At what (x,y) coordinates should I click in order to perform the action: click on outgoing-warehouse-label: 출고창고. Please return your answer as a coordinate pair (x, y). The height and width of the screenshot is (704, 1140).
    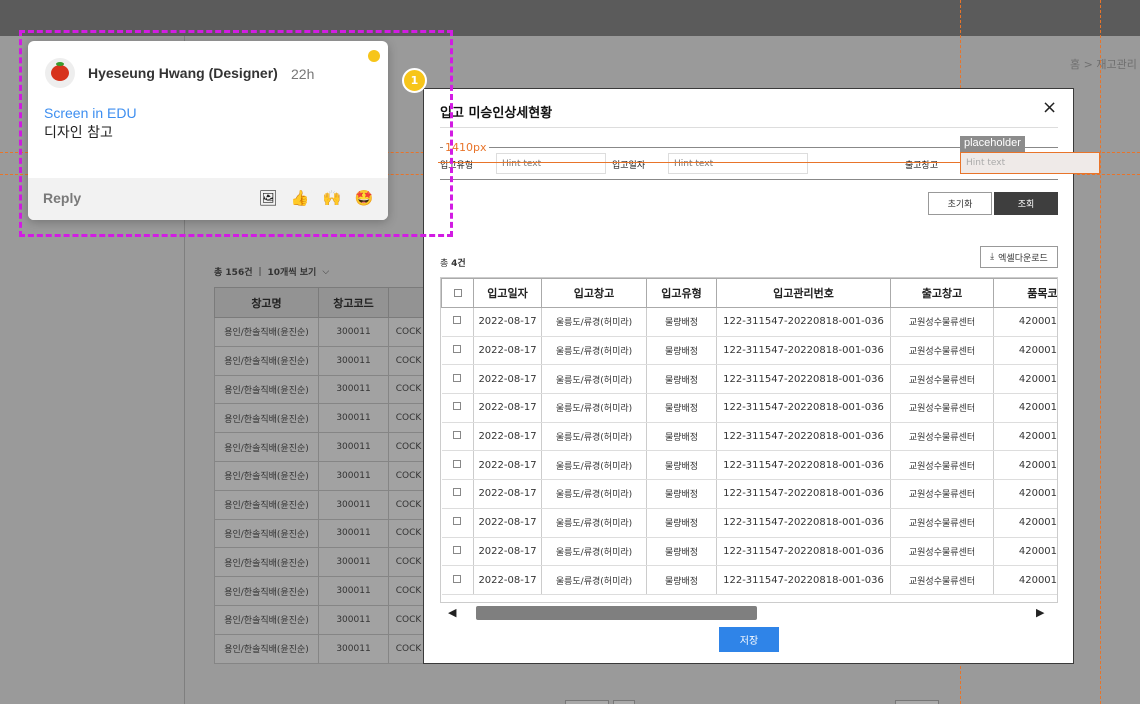
    Looking at the image, I should click on (922, 166).